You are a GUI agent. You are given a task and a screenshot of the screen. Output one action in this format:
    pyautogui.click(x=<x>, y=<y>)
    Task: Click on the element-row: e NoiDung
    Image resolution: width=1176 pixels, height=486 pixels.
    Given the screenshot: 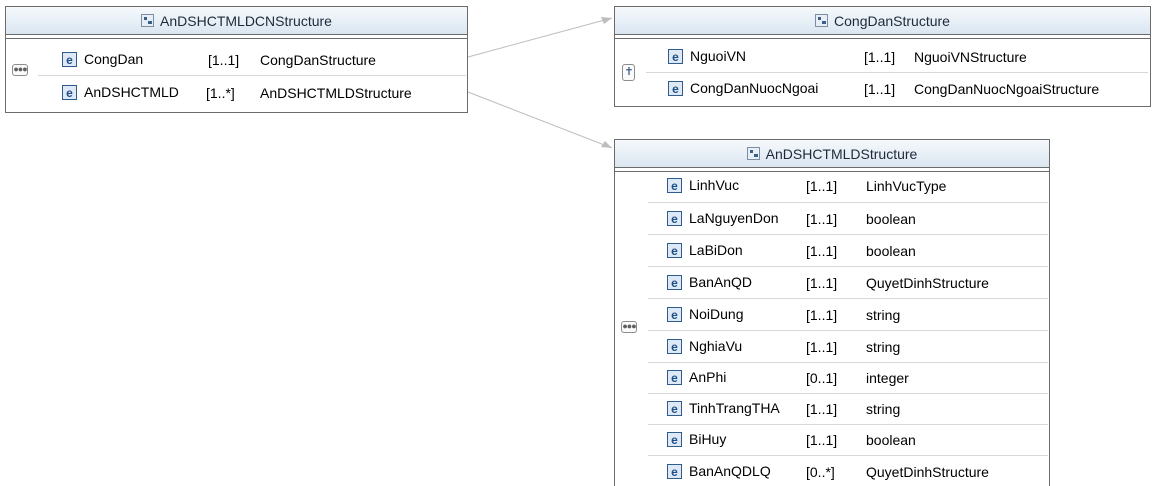 What is the action you would take?
    pyautogui.click(x=705, y=314)
    